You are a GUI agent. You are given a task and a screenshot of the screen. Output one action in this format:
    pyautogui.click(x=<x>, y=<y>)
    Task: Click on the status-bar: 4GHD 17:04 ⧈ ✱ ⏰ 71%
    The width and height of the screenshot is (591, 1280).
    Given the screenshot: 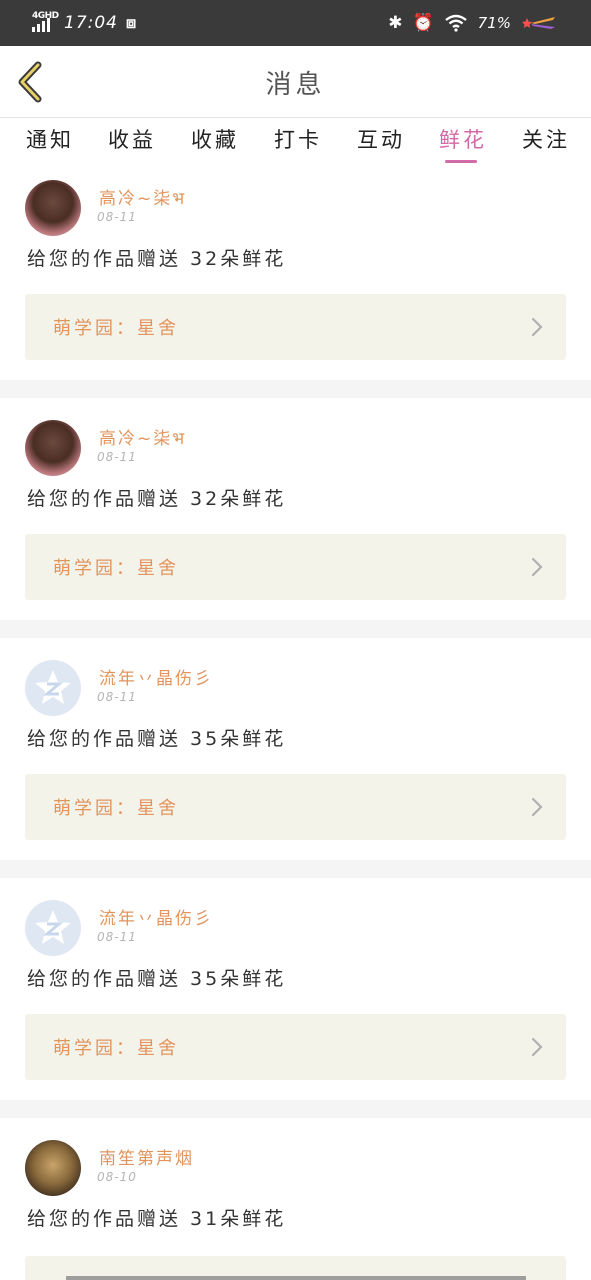 What is the action you would take?
    pyautogui.click(x=295, y=23)
    